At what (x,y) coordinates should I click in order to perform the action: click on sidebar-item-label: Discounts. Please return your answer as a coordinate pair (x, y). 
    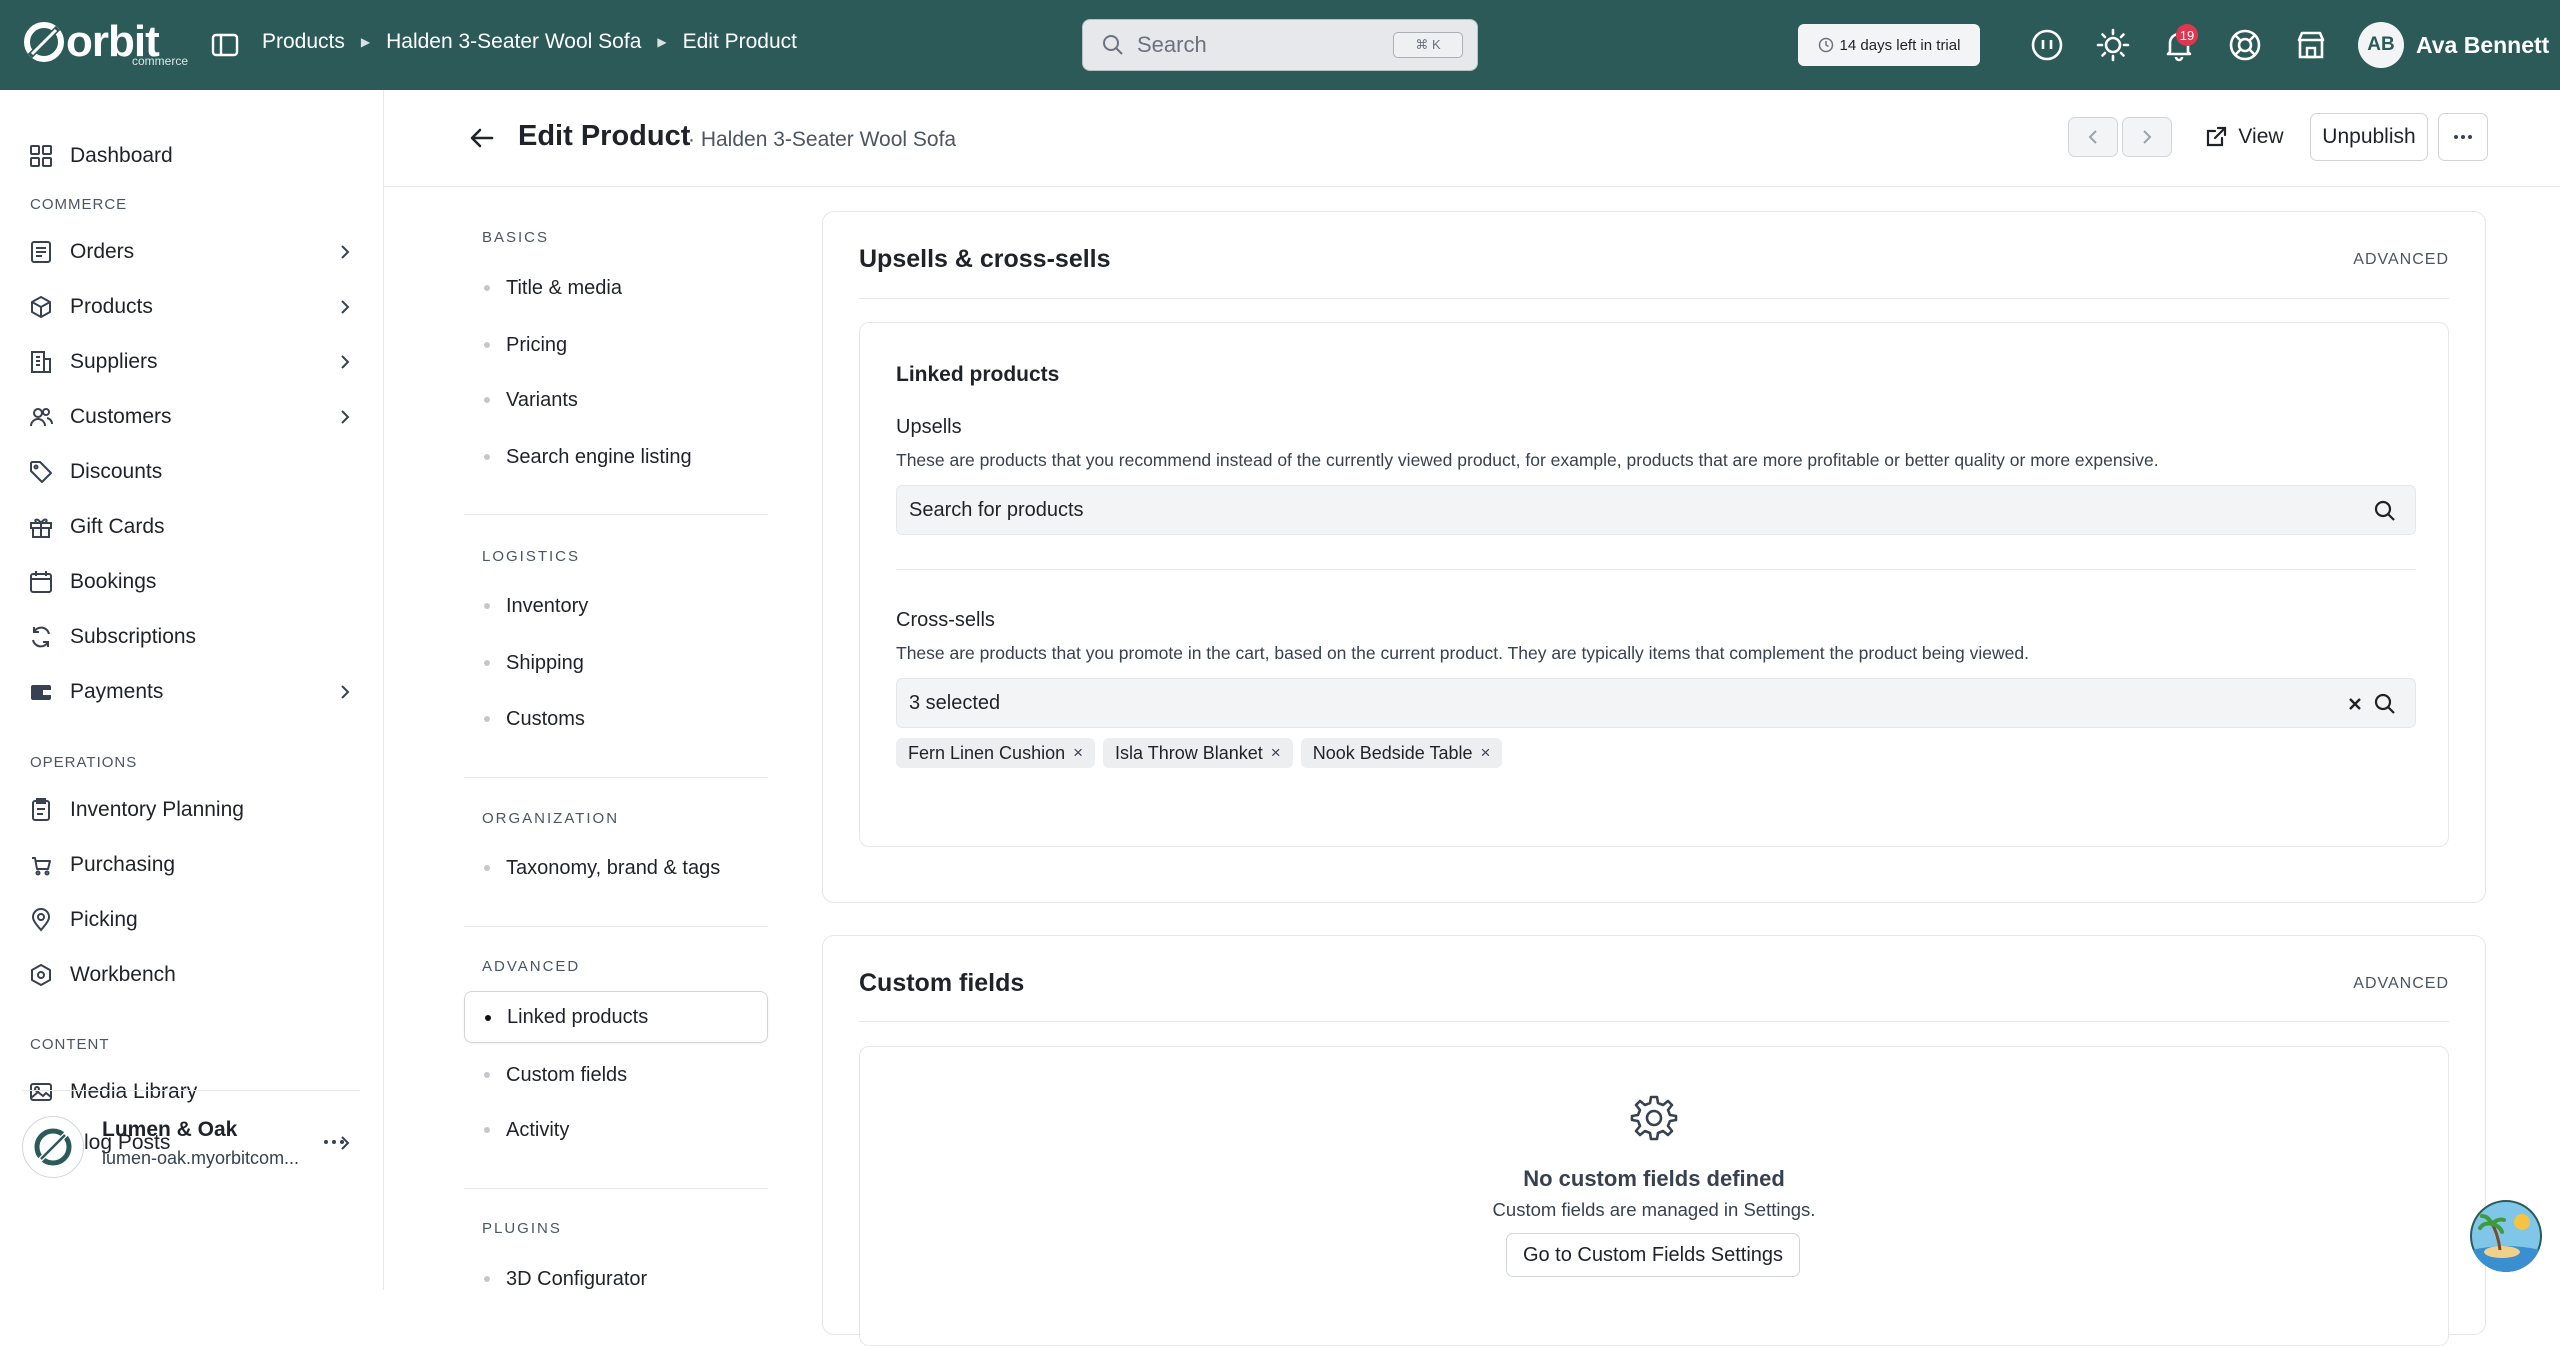
    Looking at the image, I should click on (116, 471).